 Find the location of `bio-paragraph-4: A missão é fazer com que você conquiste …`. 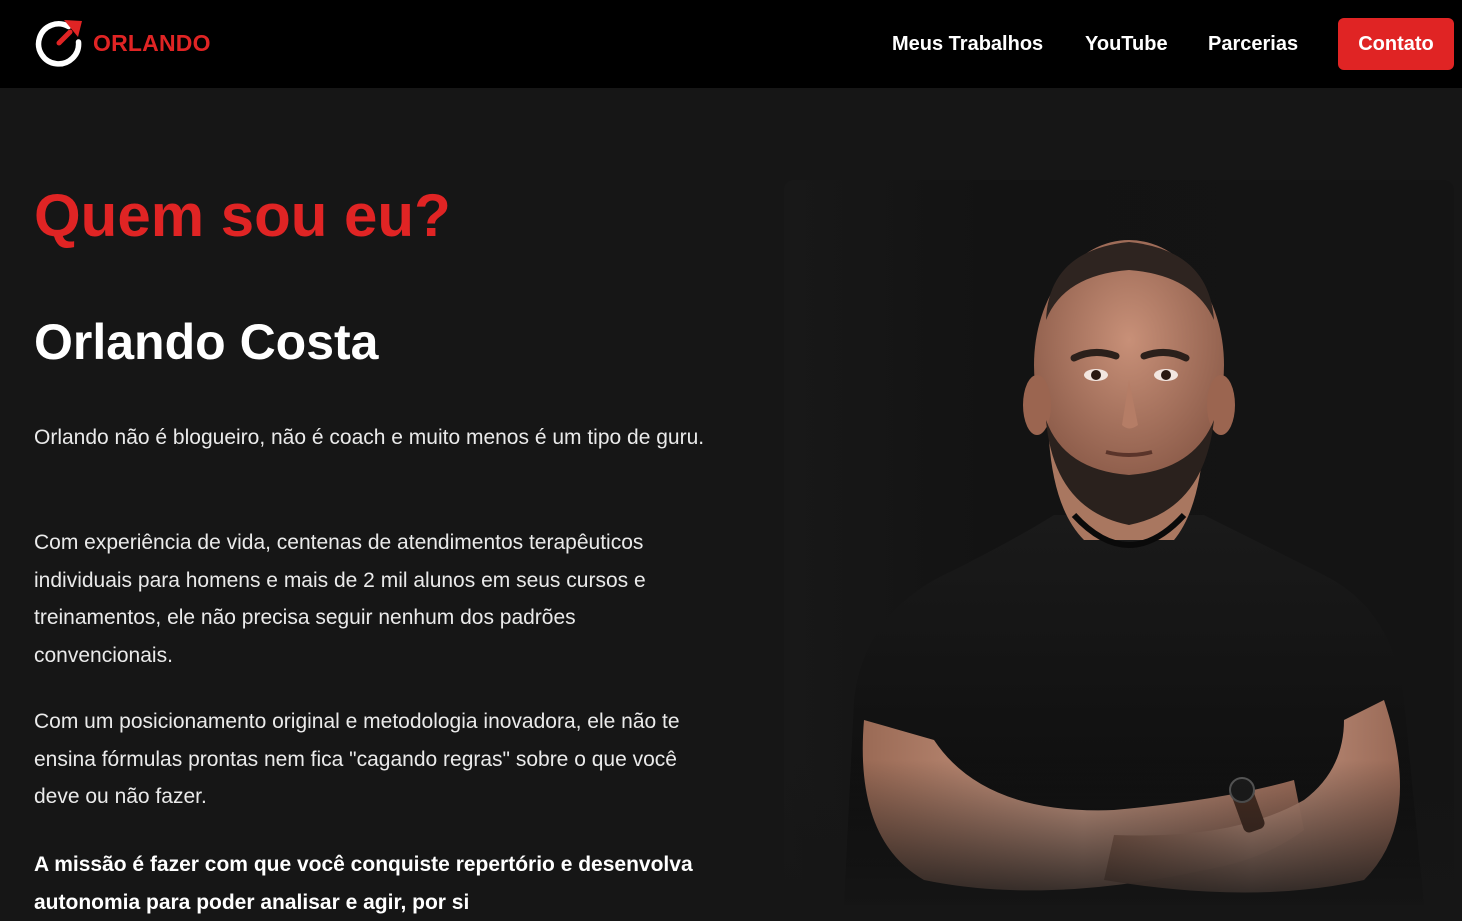

bio-paragraph-4: A missão é fazer com que você conquiste … is located at coordinates (363, 883).